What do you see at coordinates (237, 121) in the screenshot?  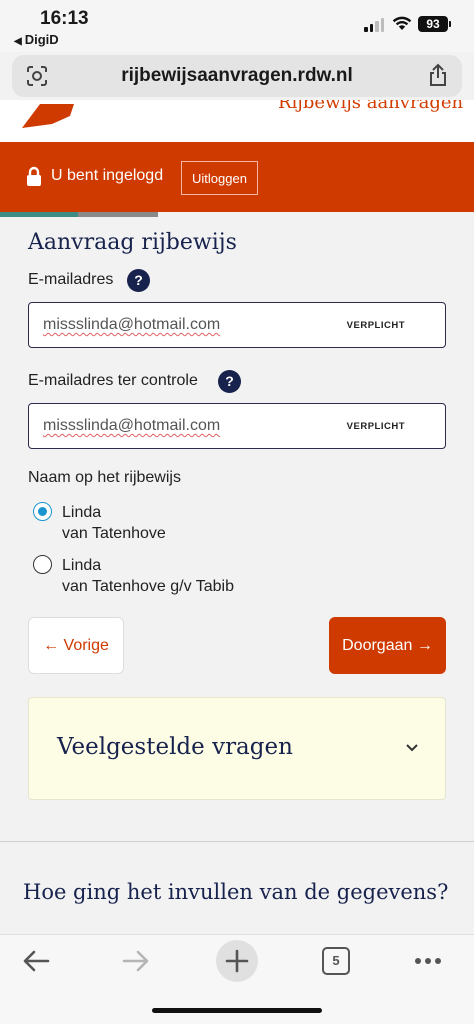 I see `site-header: Rijbewijs aanvragen` at bounding box center [237, 121].